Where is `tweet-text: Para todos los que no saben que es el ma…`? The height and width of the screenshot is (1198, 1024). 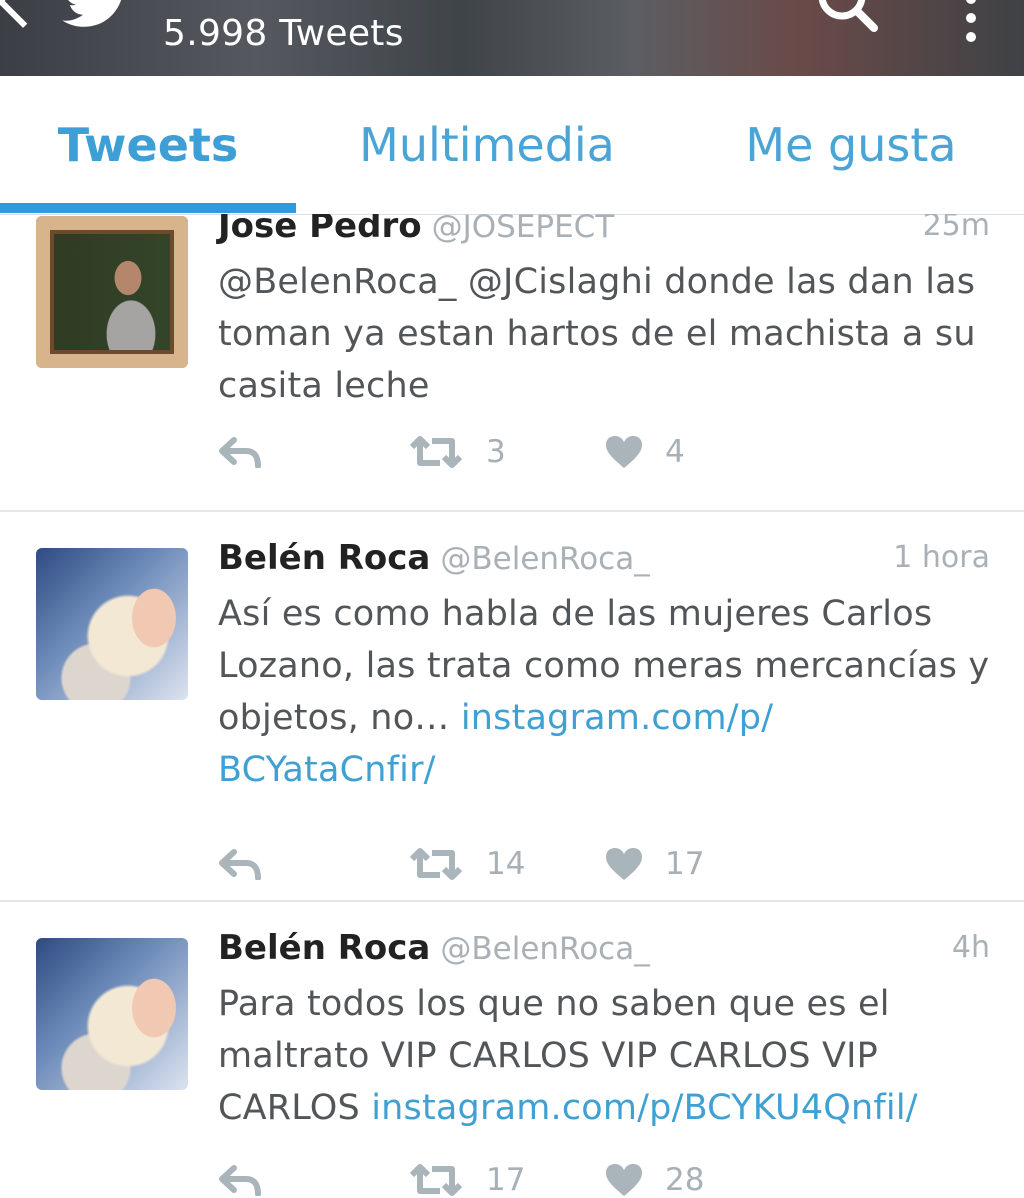 tweet-text: Para todos los que no saben que es el ma… is located at coordinates (608, 1056).